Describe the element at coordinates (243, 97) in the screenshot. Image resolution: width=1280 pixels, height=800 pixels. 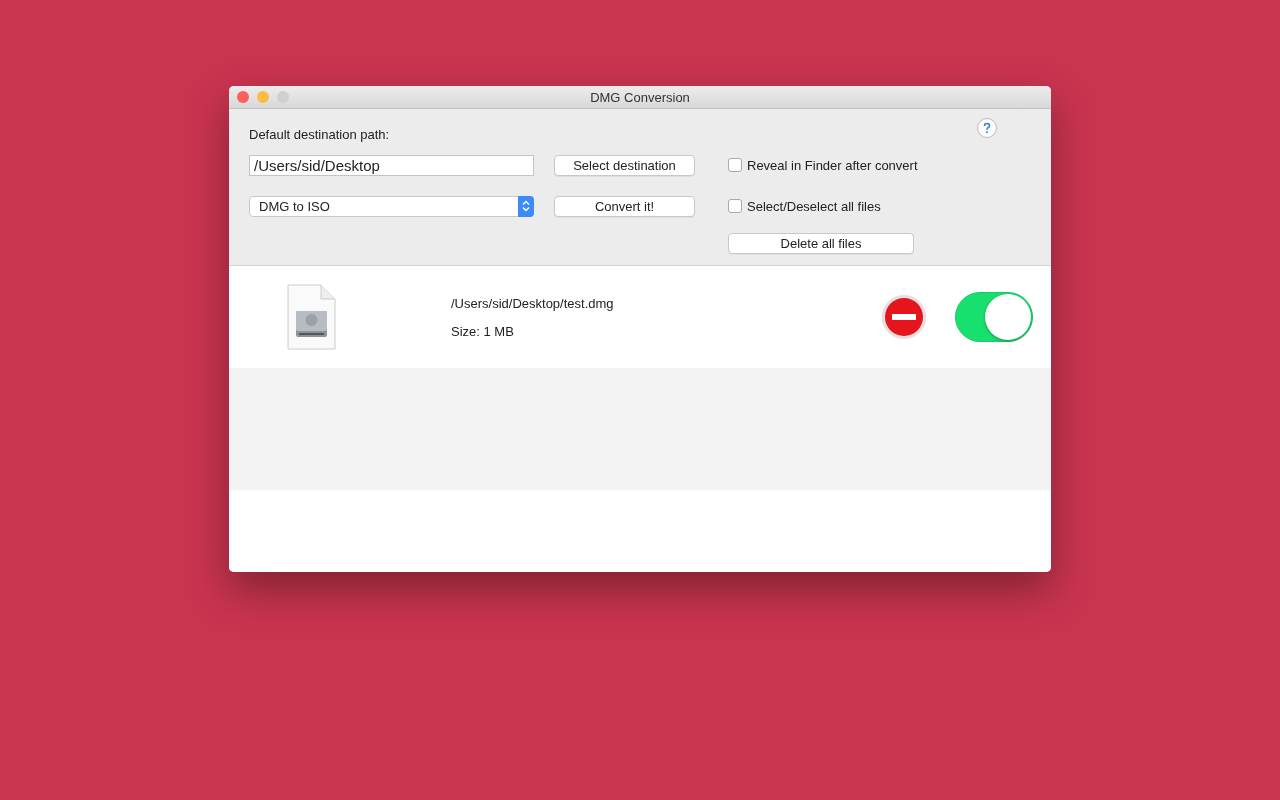
I see `close-button` at that location.